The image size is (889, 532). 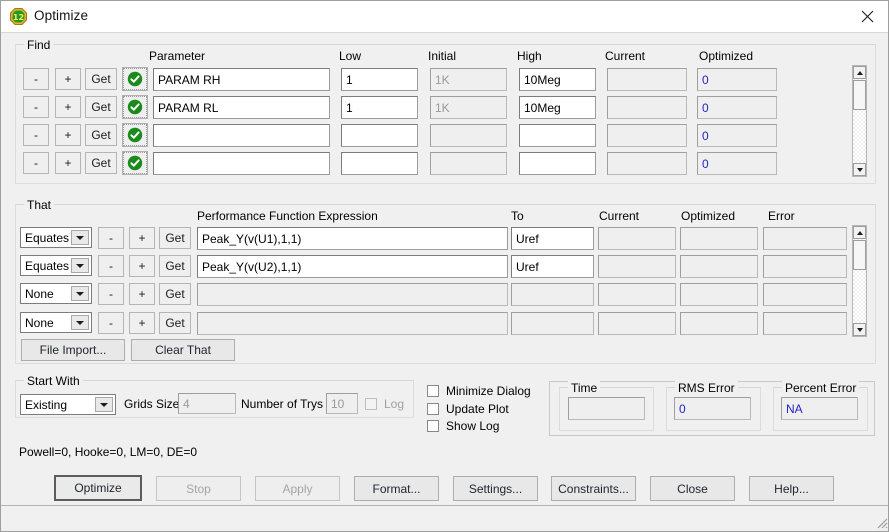 What do you see at coordinates (241, 79) in the screenshot?
I see `find-parameter-field: PARAM RH` at bounding box center [241, 79].